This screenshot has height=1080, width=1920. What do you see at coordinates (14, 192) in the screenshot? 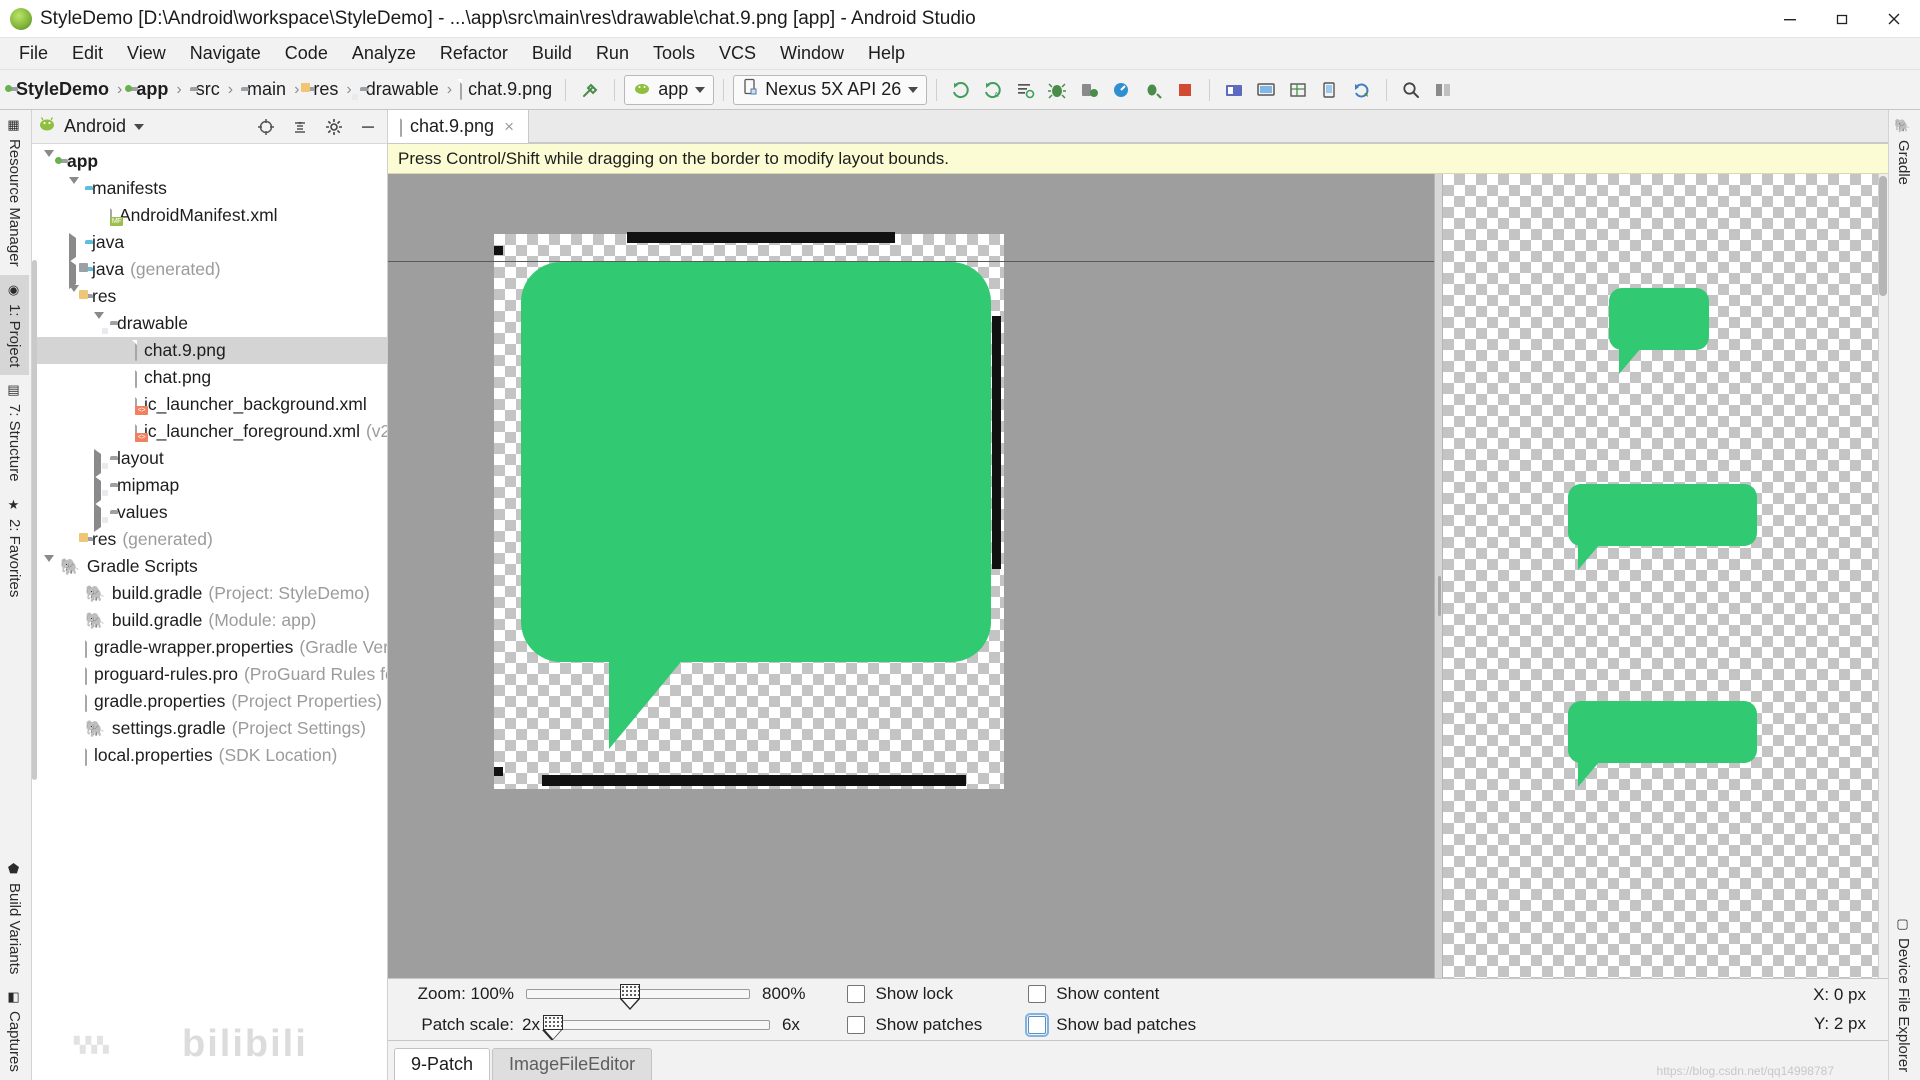
I see `sidebar-item-resource-manager: ▦ Resource Manager` at bounding box center [14, 192].